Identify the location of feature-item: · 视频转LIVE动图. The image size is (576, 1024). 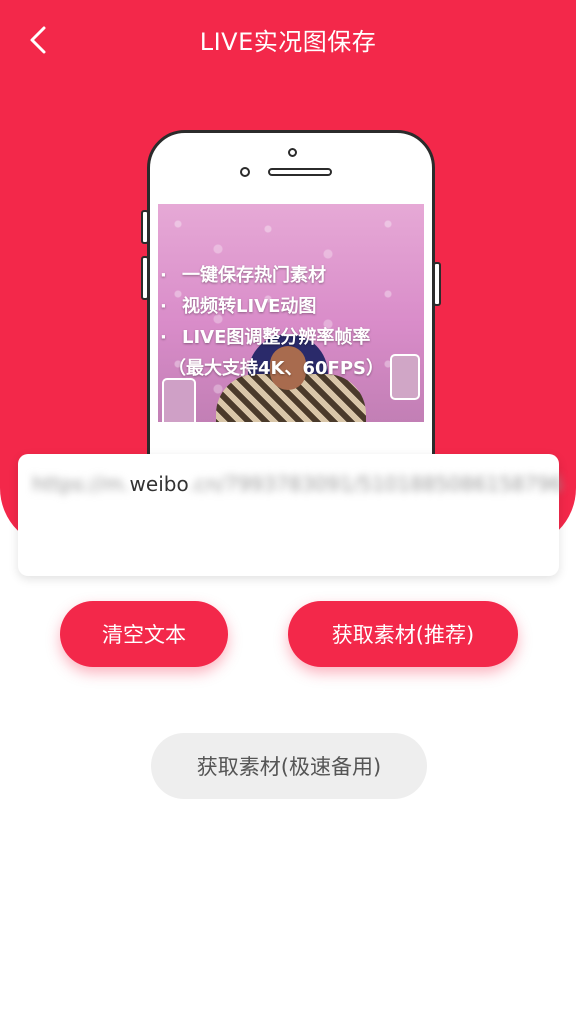
(238, 306).